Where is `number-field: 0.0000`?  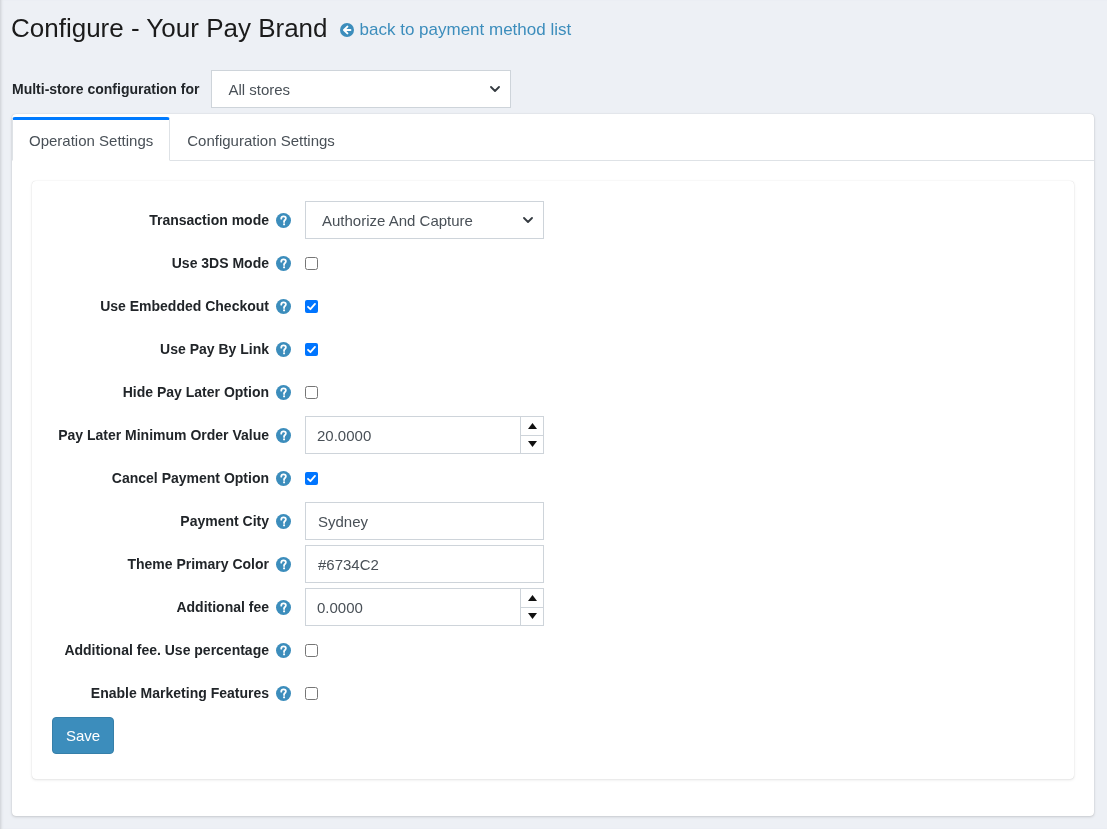 number-field: 0.0000 is located at coordinates (424, 607).